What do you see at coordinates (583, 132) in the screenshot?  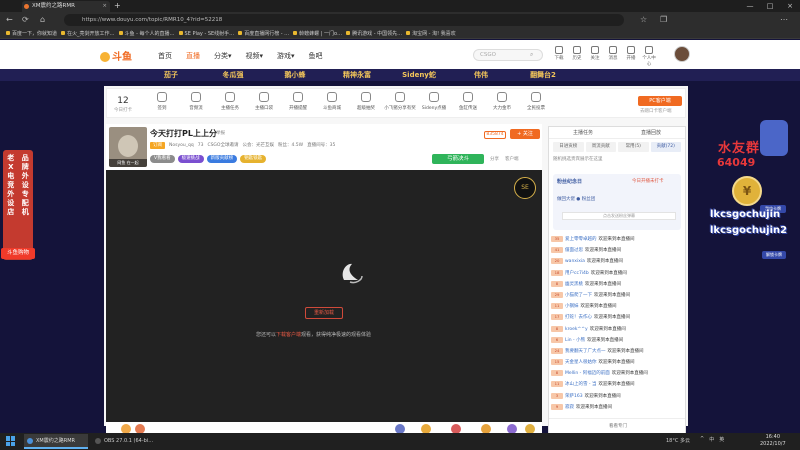 I see `anchor-task-link: 主播任务` at bounding box center [583, 132].